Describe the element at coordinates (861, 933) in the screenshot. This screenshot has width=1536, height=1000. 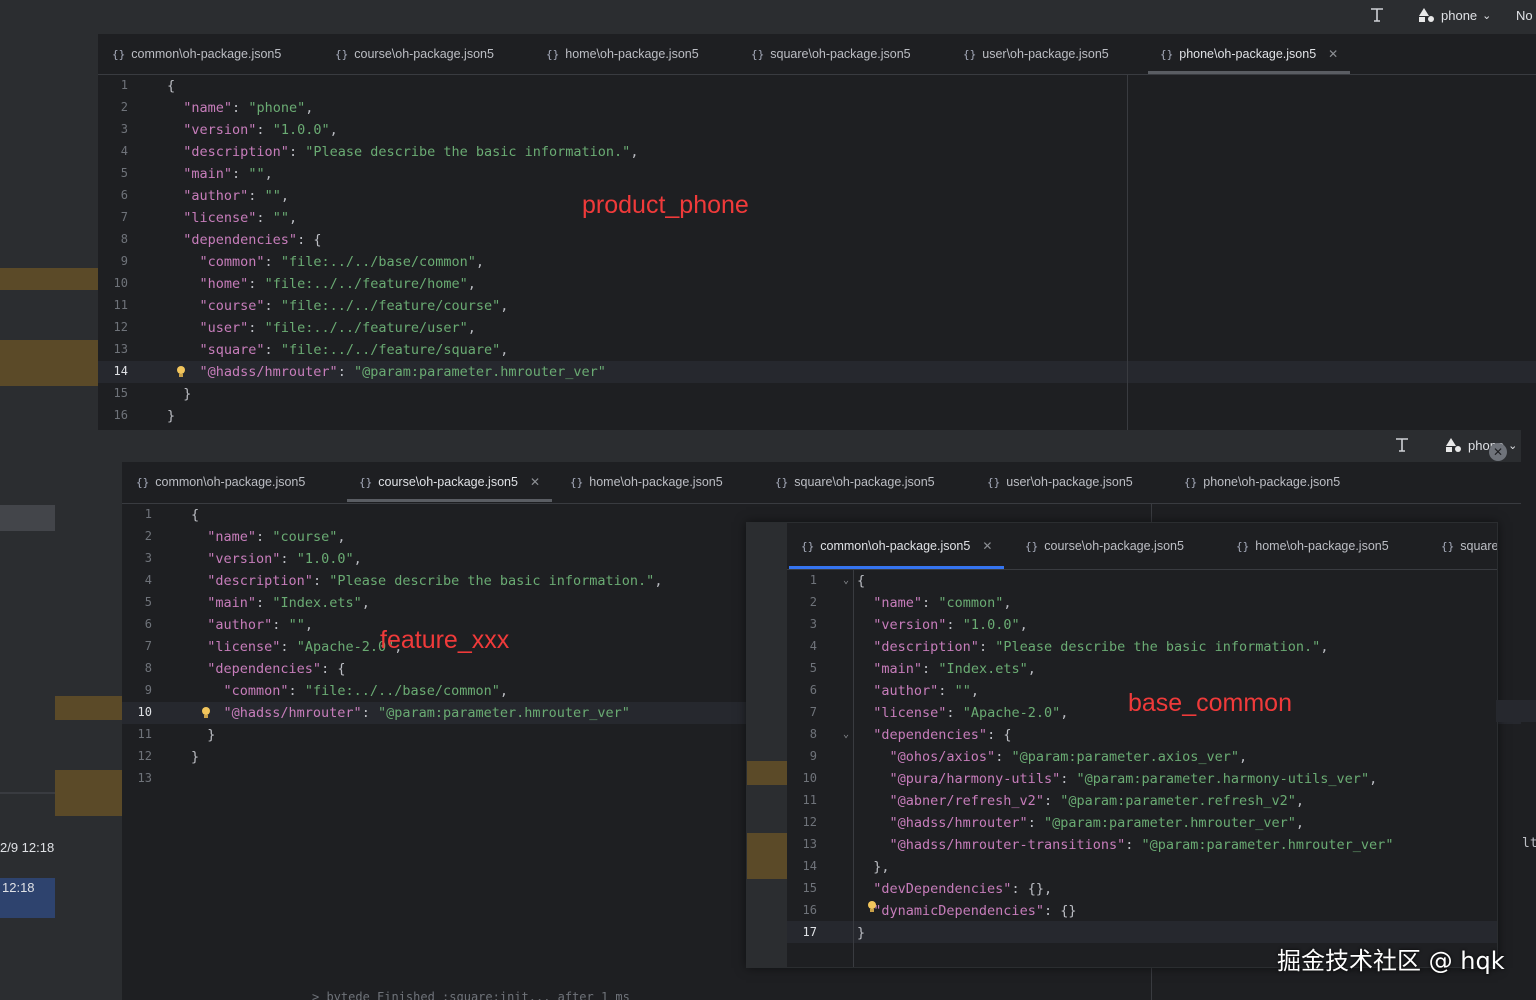
I see `code-line: }` at that location.